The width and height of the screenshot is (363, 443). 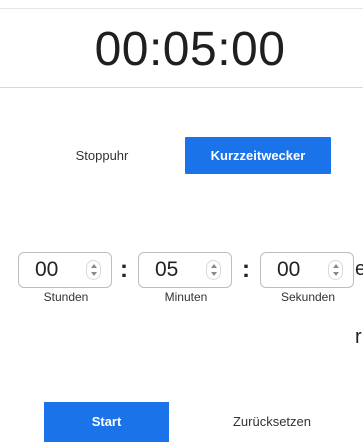 What do you see at coordinates (190, 49) in the screenshot?
I see `time-display: 00:05:00` at bounding box center [190, 49].